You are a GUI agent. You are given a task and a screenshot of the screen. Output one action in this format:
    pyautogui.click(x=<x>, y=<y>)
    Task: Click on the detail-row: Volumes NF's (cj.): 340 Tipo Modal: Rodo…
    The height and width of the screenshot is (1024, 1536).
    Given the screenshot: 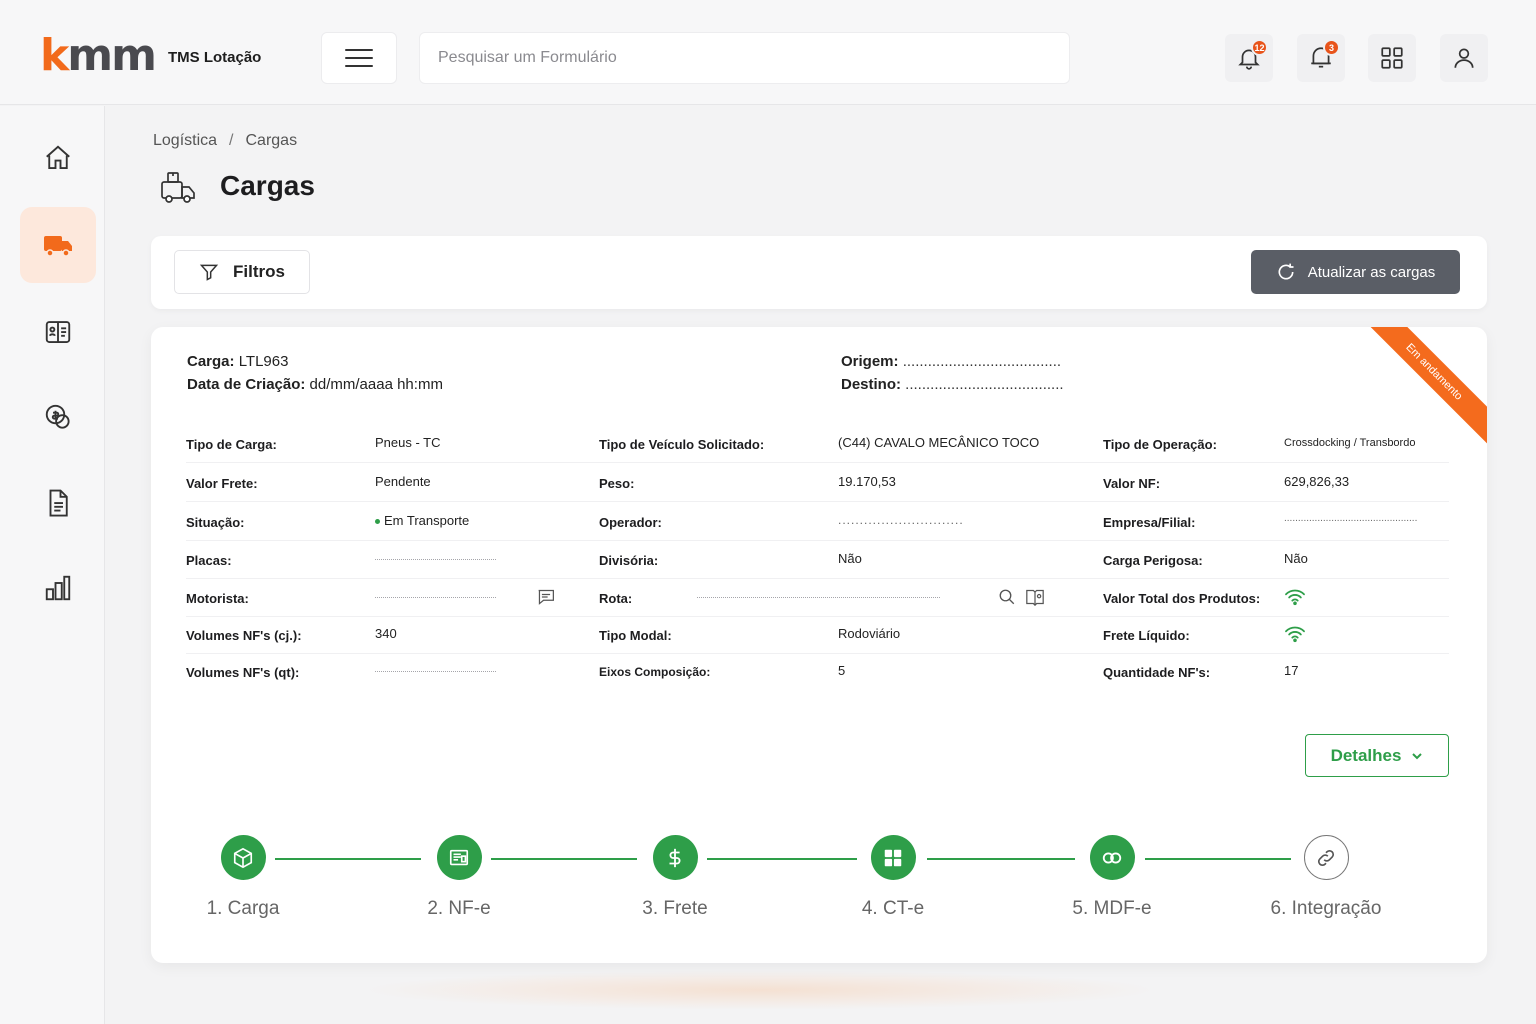 What is the action you would take?
    pyautogui.click(x=817, y=635)
    